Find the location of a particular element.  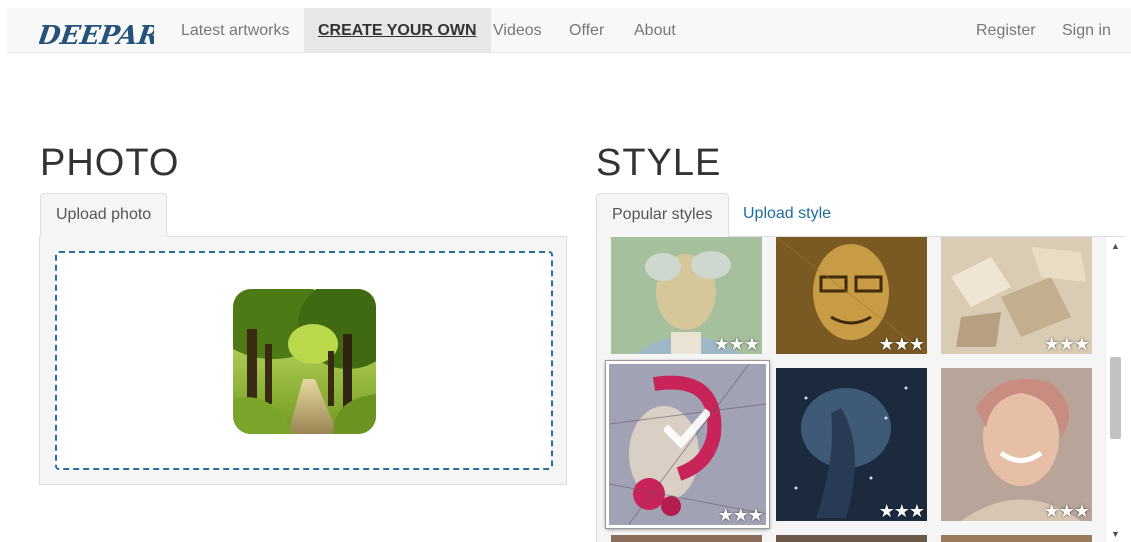

uploaded-photo-thumbnail is located at coordinates (304, 361).